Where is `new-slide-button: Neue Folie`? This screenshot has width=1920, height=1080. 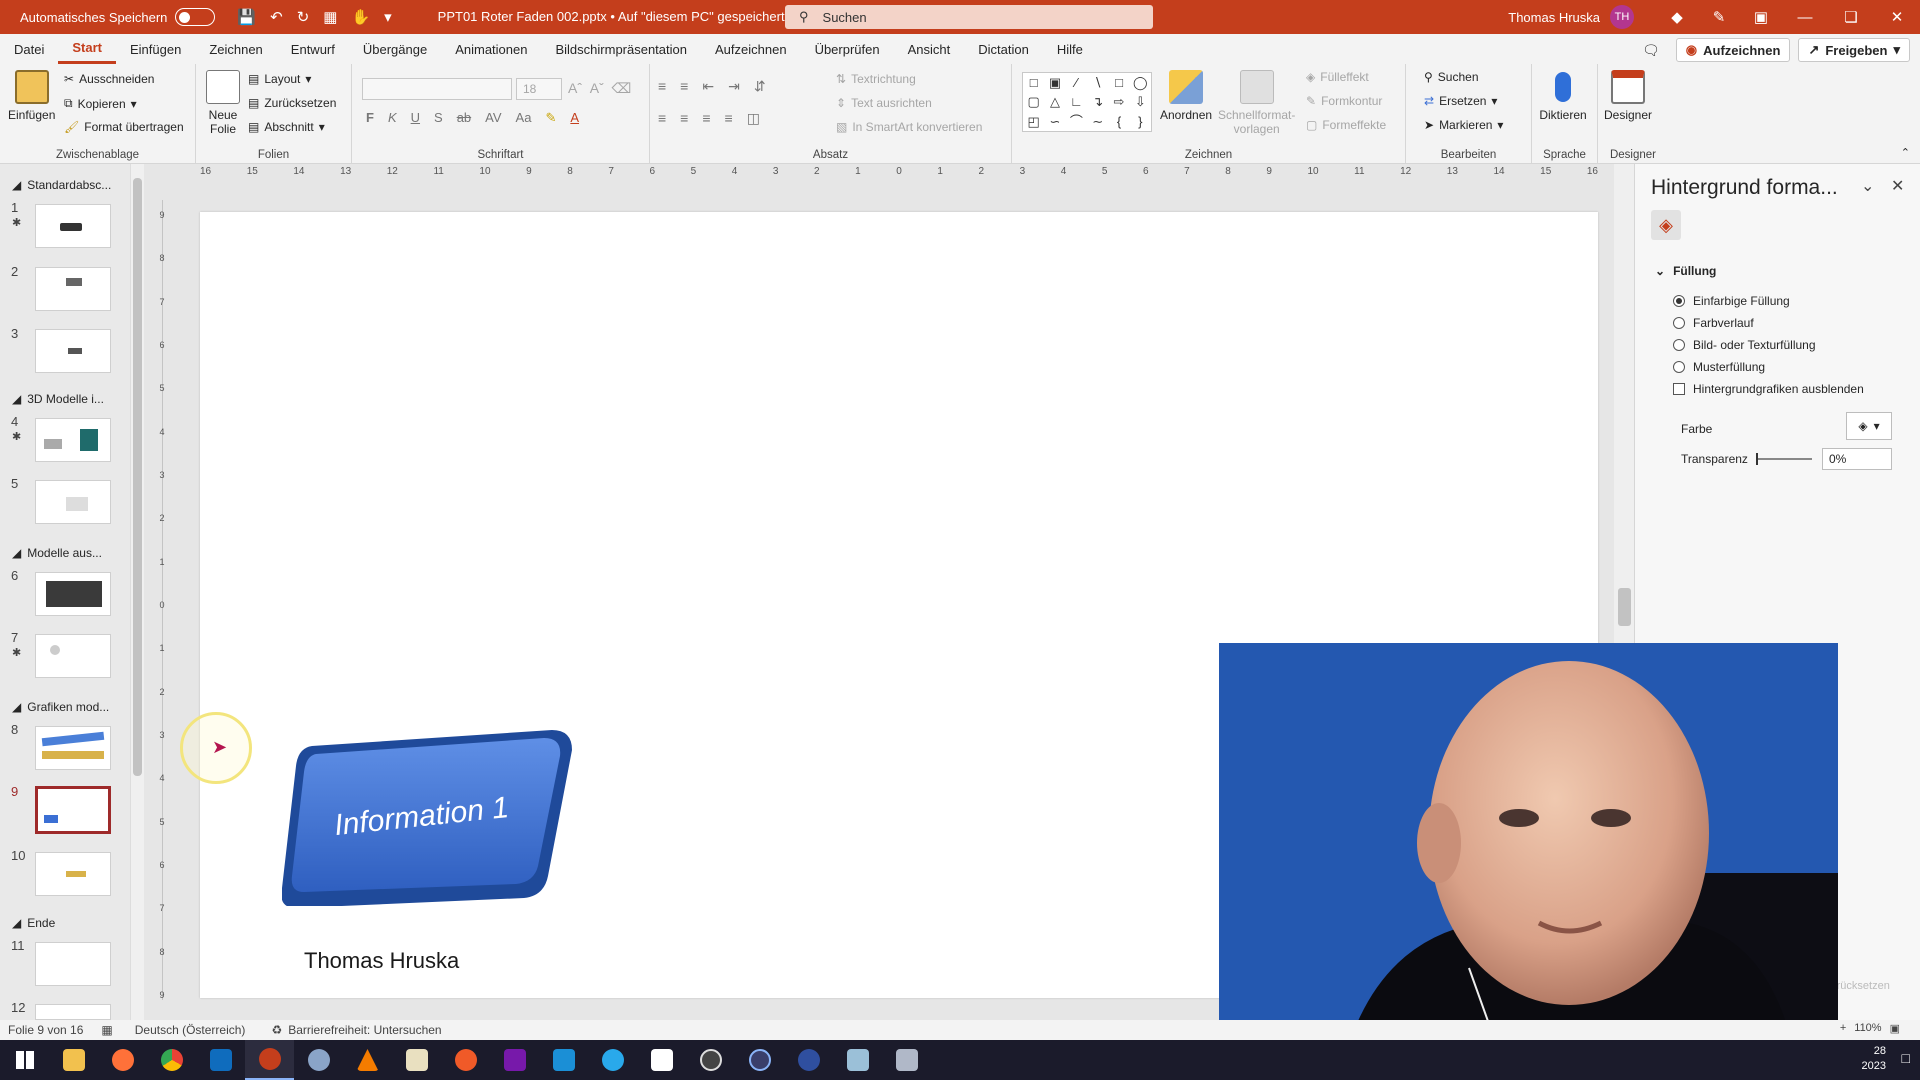
new-slide-button: Neue Folie is located at coordinates (223, 103).